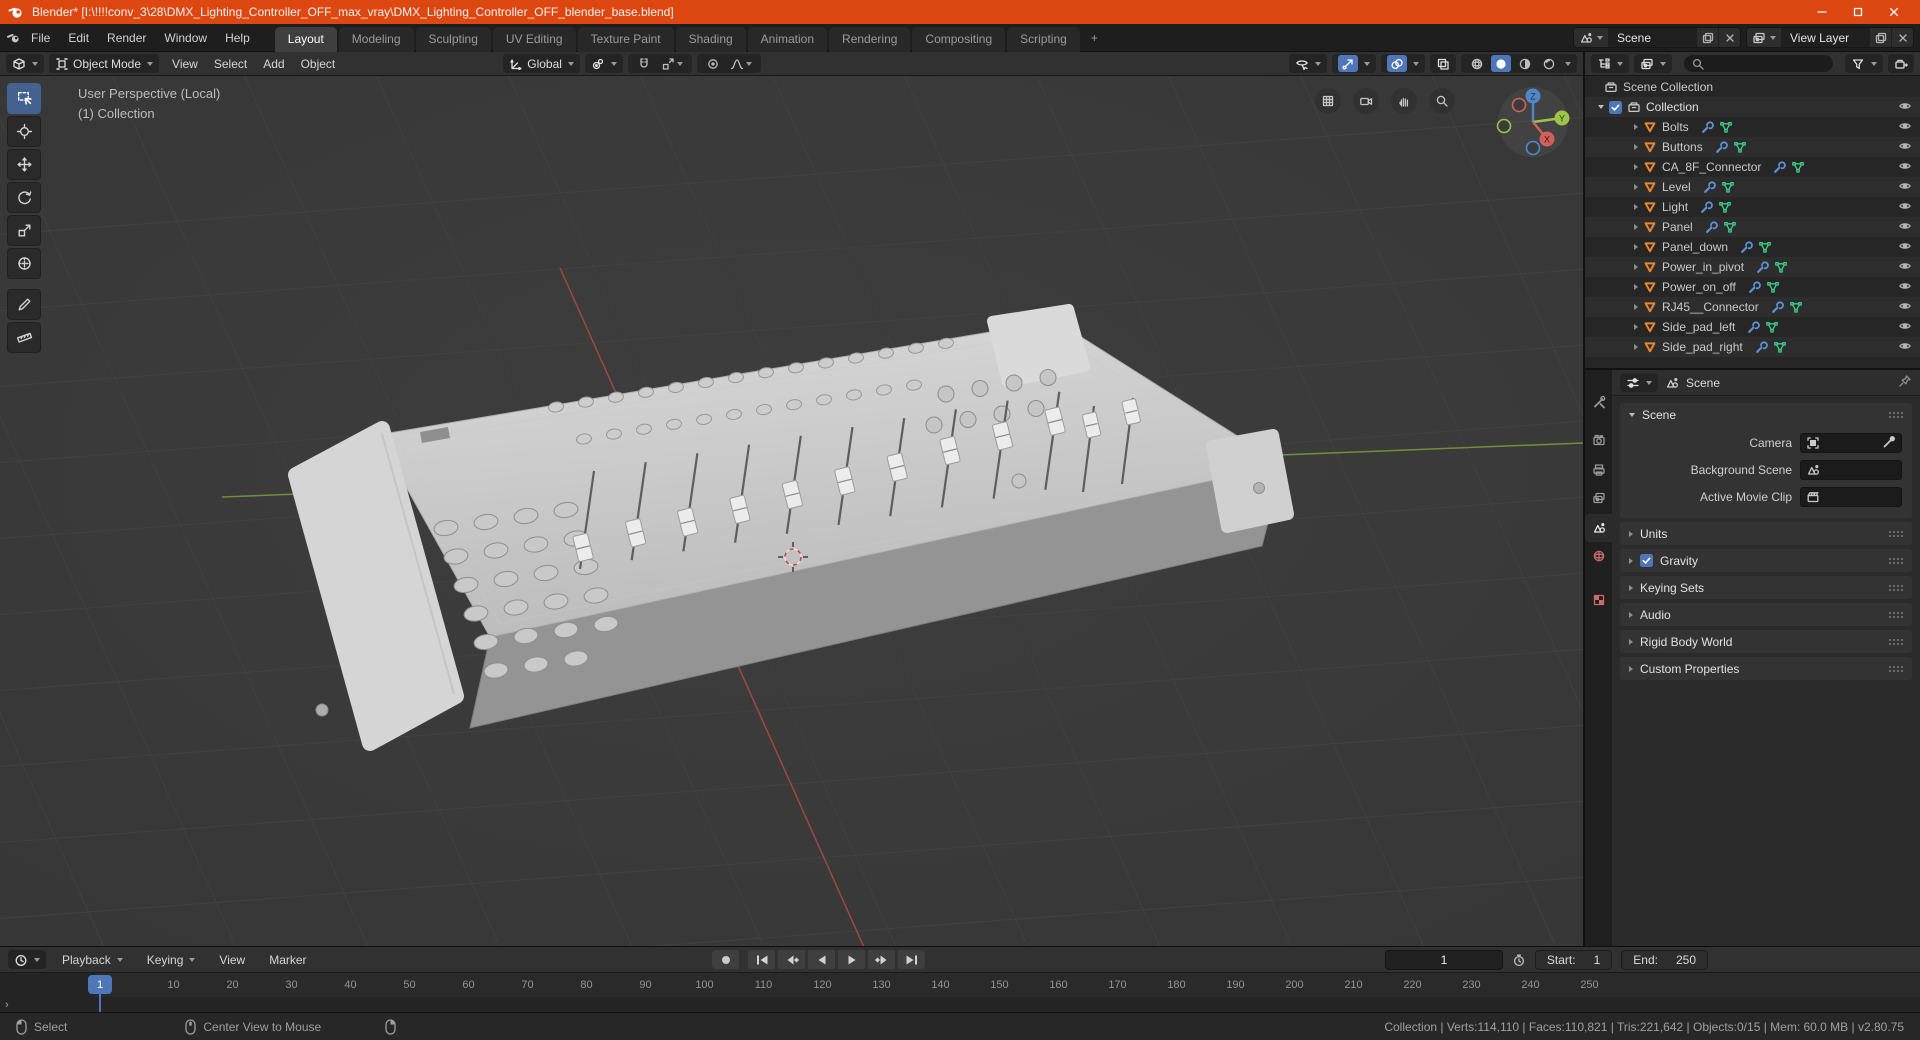 The width and height of the screenshot is (1920, 1040). I want to click on collapse-arrow-icon, so click(1601, 107).